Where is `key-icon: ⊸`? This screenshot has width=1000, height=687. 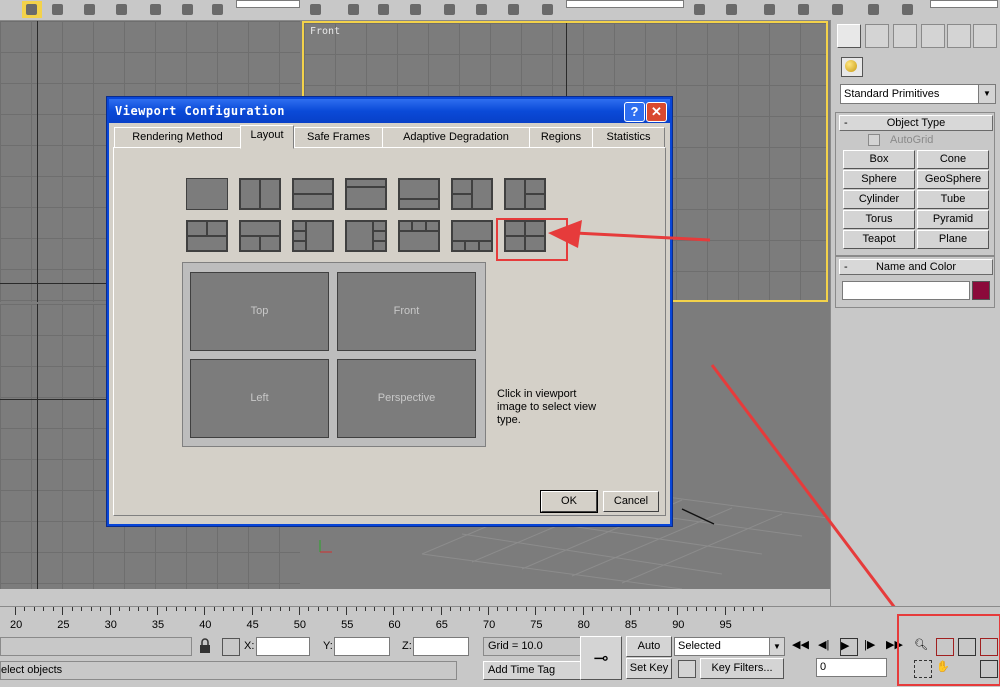
key-icon: ⊸ is located at coordinates (601, 658).